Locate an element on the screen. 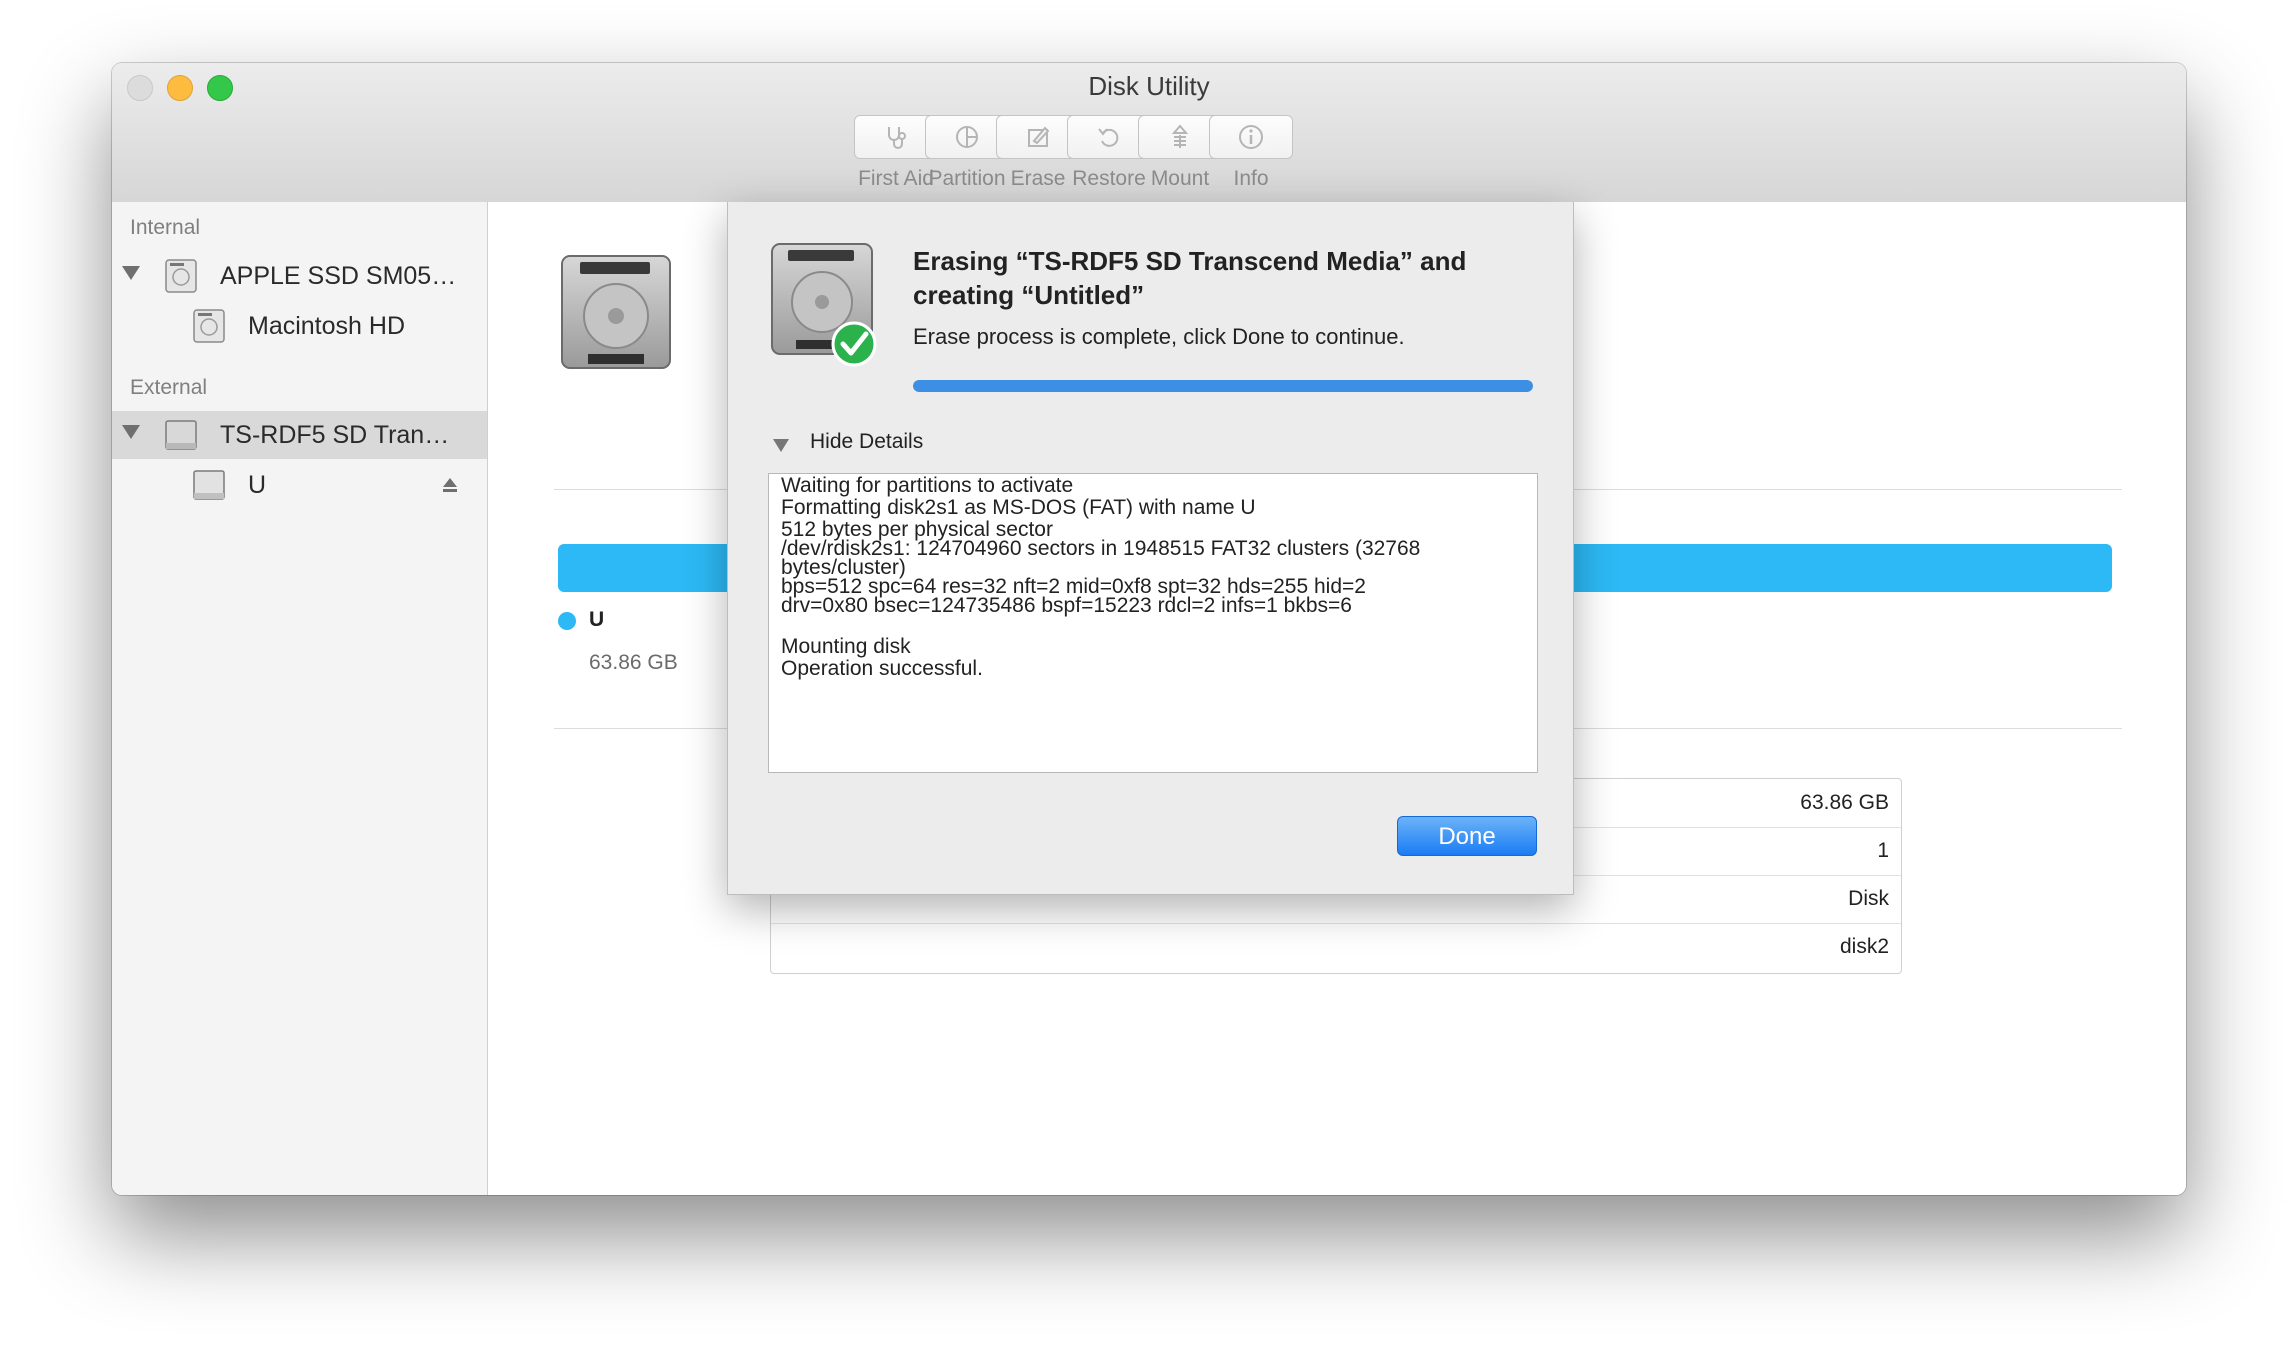  volume-name: U is located at coordinates (597, 619).